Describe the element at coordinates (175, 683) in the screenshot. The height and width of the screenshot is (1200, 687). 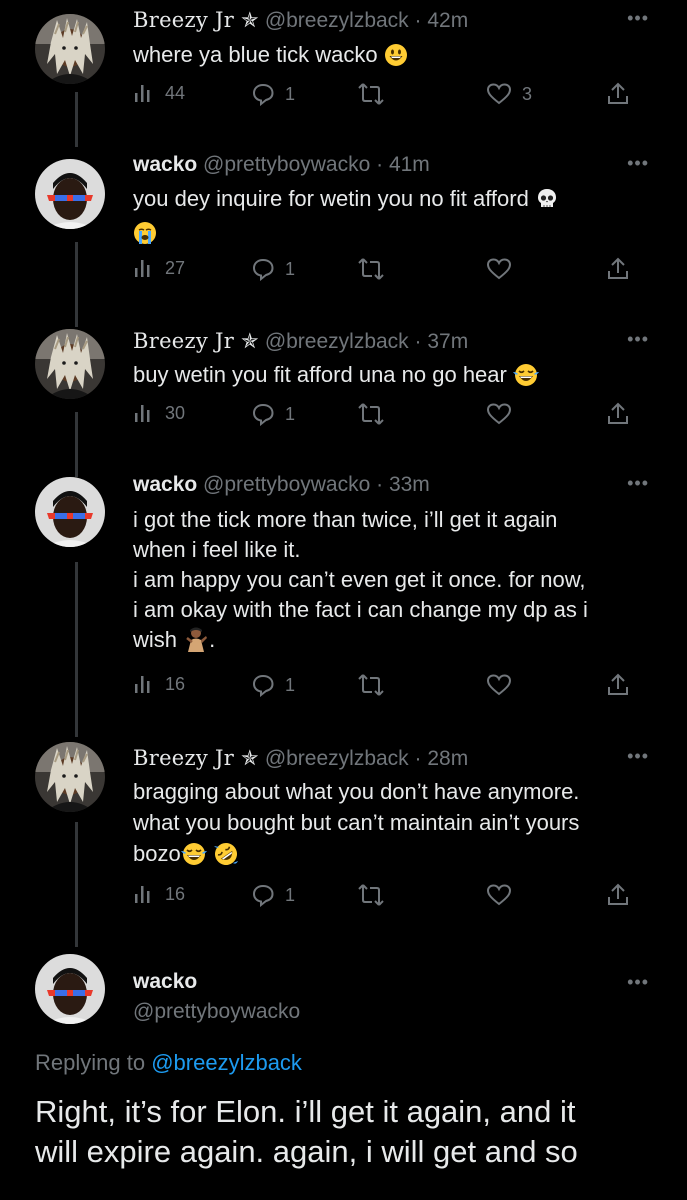
I see `views-count: 16` at that location.